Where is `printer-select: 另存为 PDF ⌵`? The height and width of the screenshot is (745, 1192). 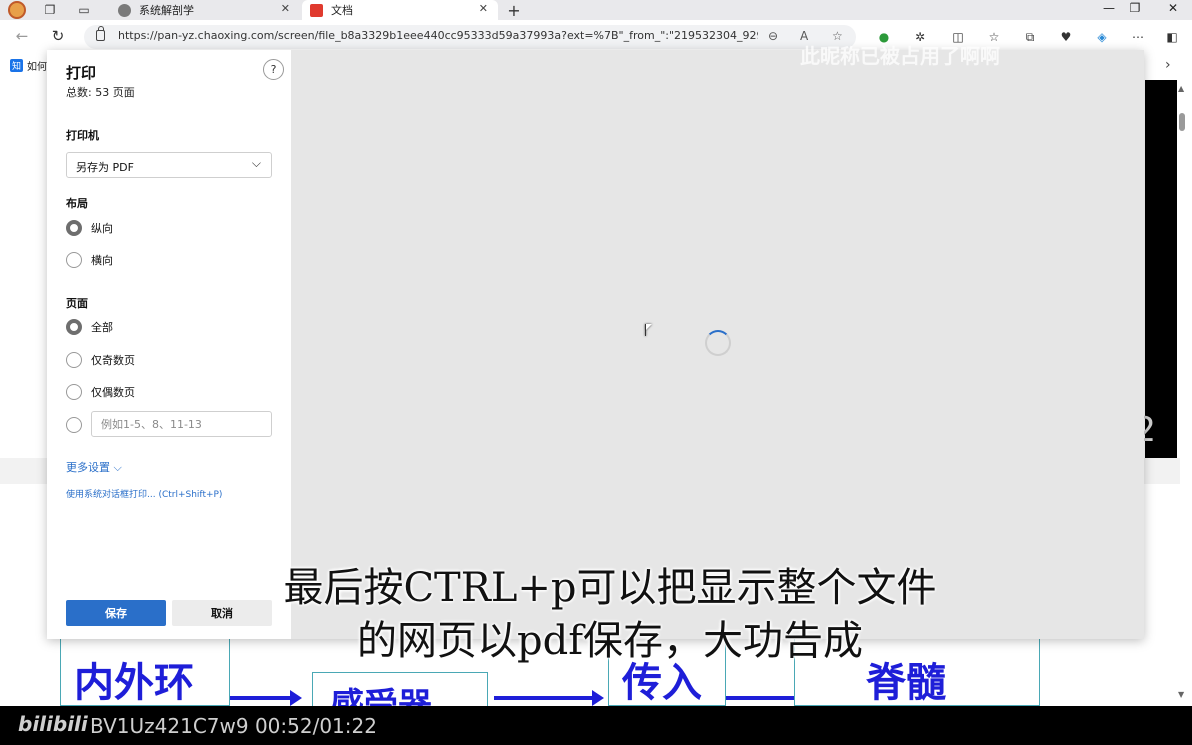 printer-select: 另存为 PDF ⌵ is located at coordinates (169, 165).